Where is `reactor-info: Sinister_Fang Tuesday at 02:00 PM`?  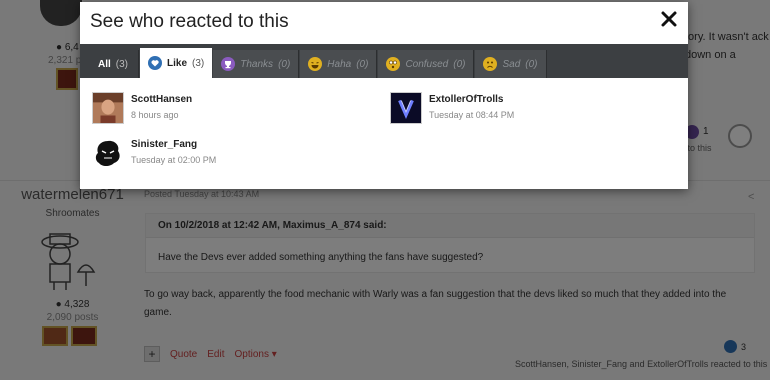
reactor-info: Sinister_Fang Tuesday at 02:00 PM is located at coordinates (173, 151).